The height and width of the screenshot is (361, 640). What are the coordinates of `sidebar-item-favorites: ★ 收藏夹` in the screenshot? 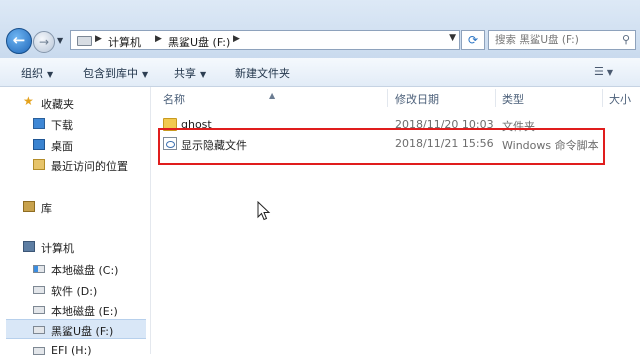 It's located at (74, 103).